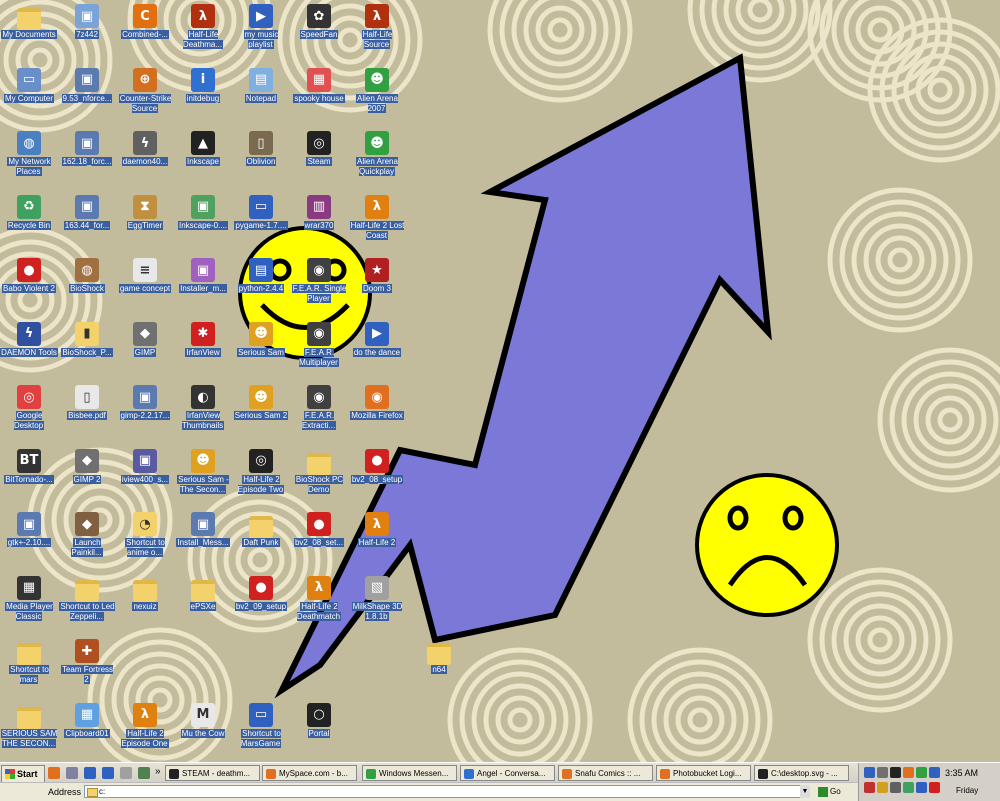  Describe the element at coordinates (261, 159) in the screenshot. I see `desktop-icon: ▯ Oblivion` at that location.